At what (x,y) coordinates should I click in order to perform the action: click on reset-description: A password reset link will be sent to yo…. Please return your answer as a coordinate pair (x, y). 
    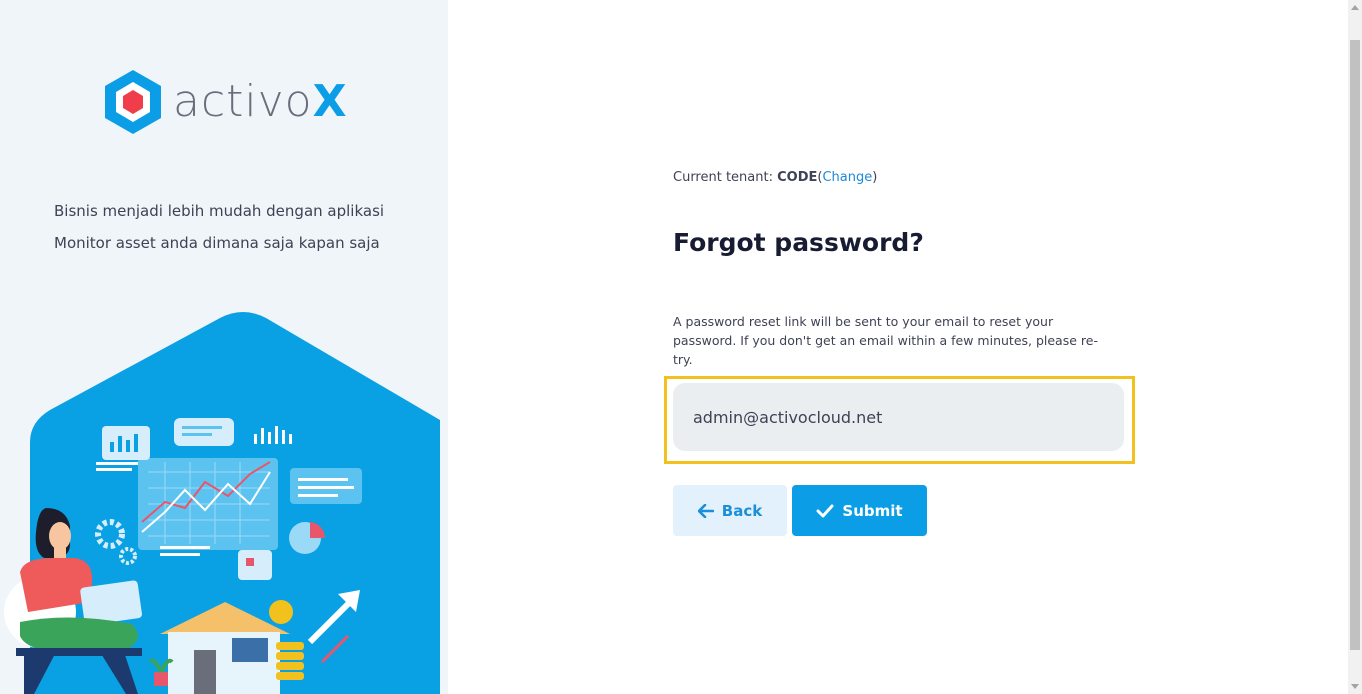
    Looking at the image, I should click on (885, 340).